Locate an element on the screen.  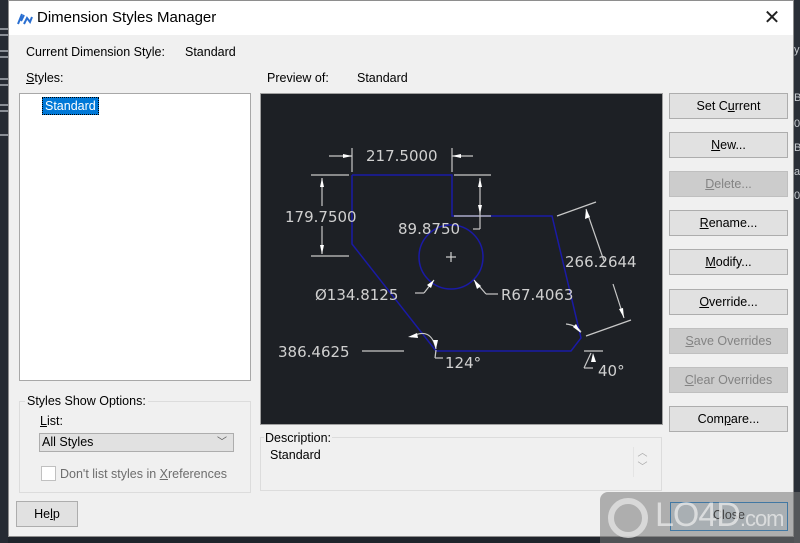
preview-geometry is located at coordinates (466, 263).